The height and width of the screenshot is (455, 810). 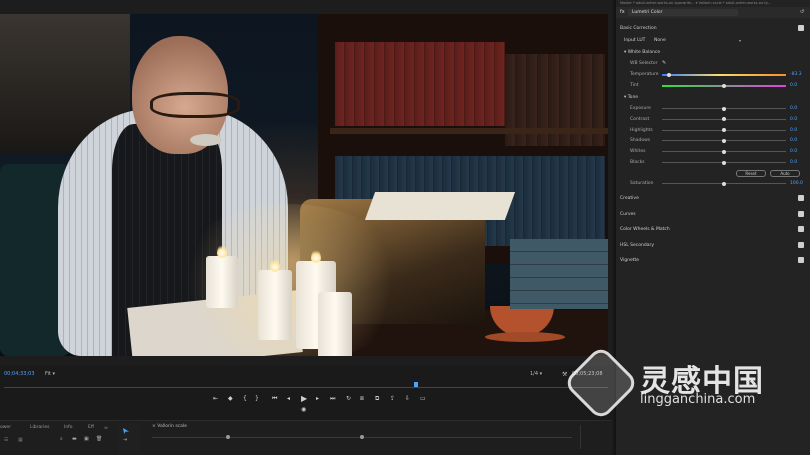 I want to click on loop-icon: ↻, so click(x=348, y=399).